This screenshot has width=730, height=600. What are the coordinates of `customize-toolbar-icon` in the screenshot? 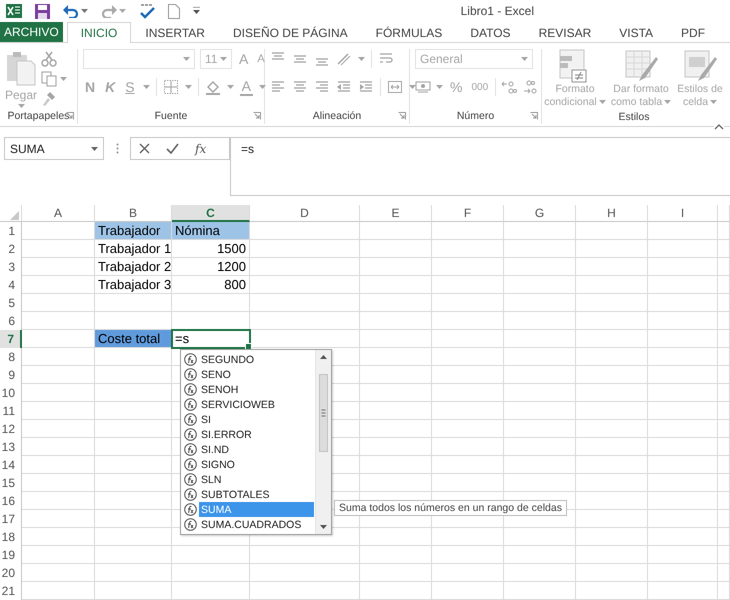 It's located at (196, 11).